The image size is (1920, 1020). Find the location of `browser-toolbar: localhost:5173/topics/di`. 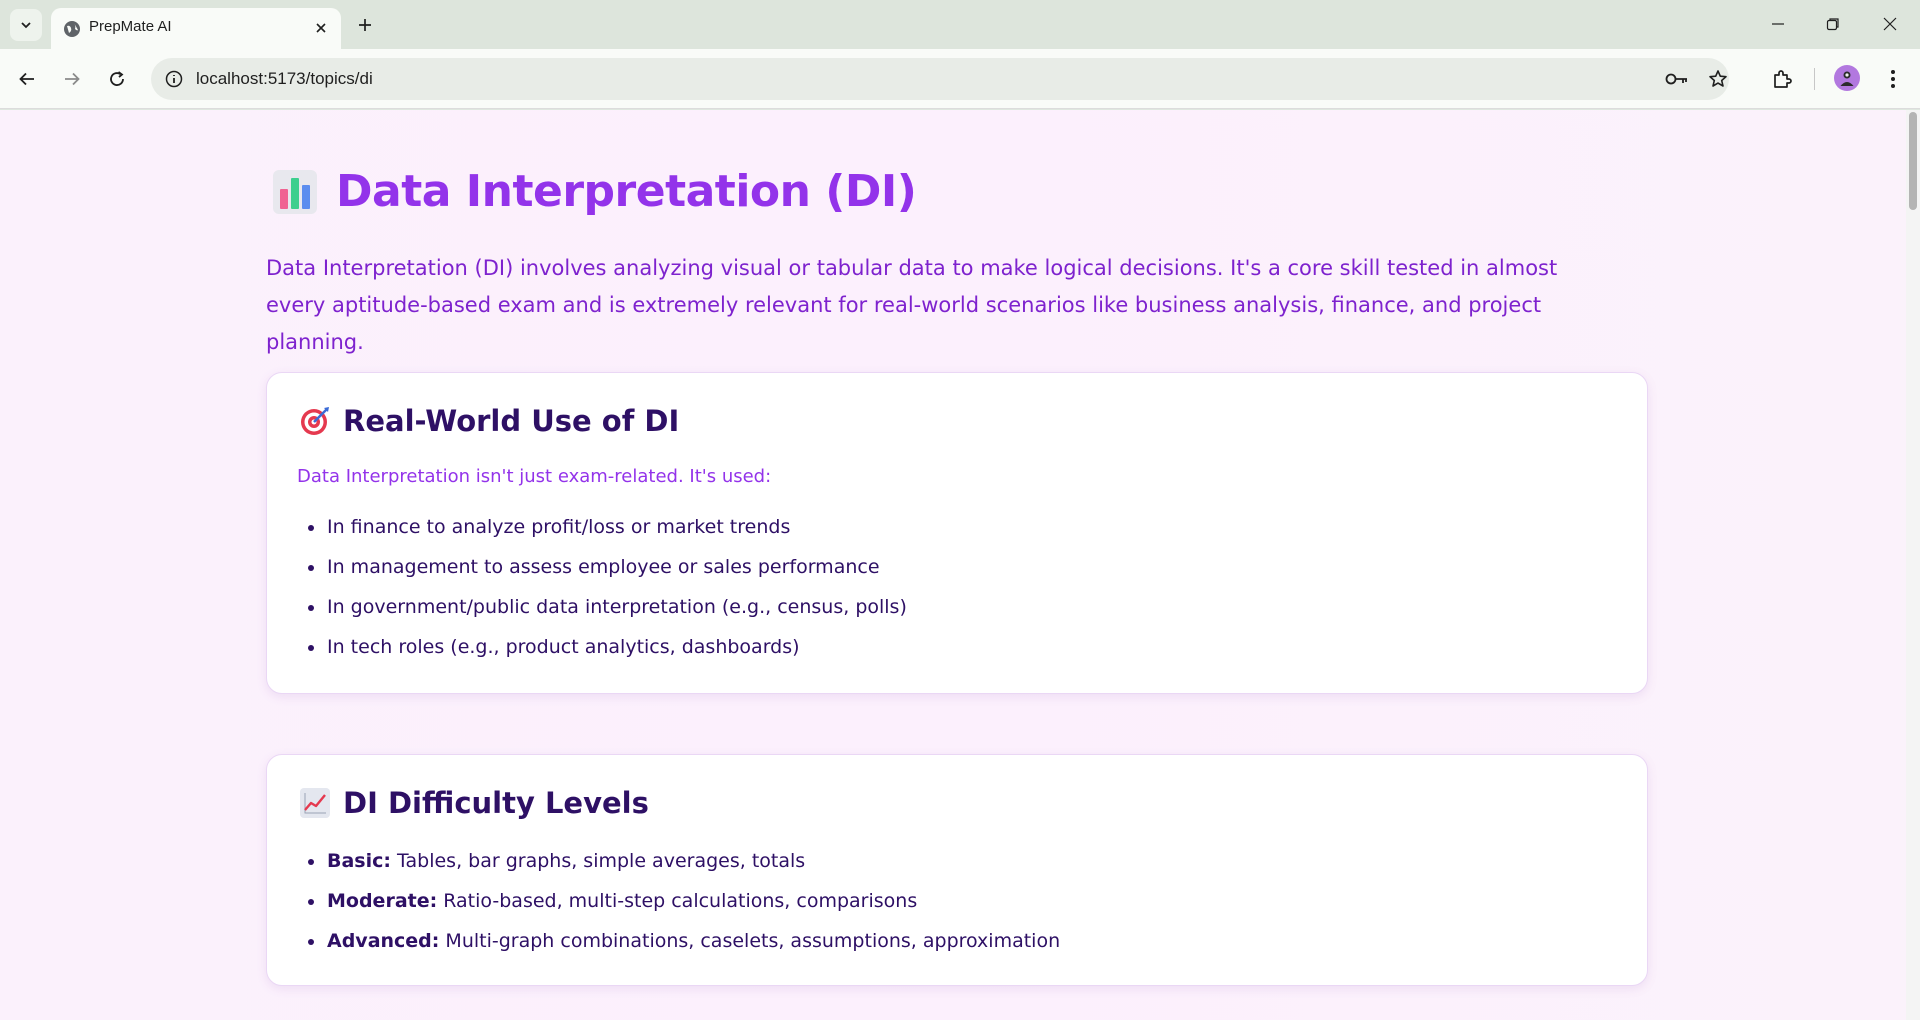

browser-toolbar: localhost:5173/topics/di is located at coordinates (960, 79).